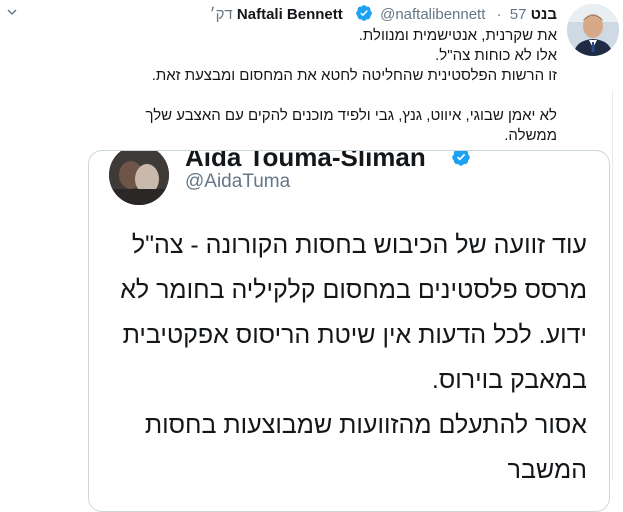 Image resolution: width=623 pixels, height=512 pixels. I want to click on tweet-line: אלו לא כוחות צה"ל., so click(496, 55).